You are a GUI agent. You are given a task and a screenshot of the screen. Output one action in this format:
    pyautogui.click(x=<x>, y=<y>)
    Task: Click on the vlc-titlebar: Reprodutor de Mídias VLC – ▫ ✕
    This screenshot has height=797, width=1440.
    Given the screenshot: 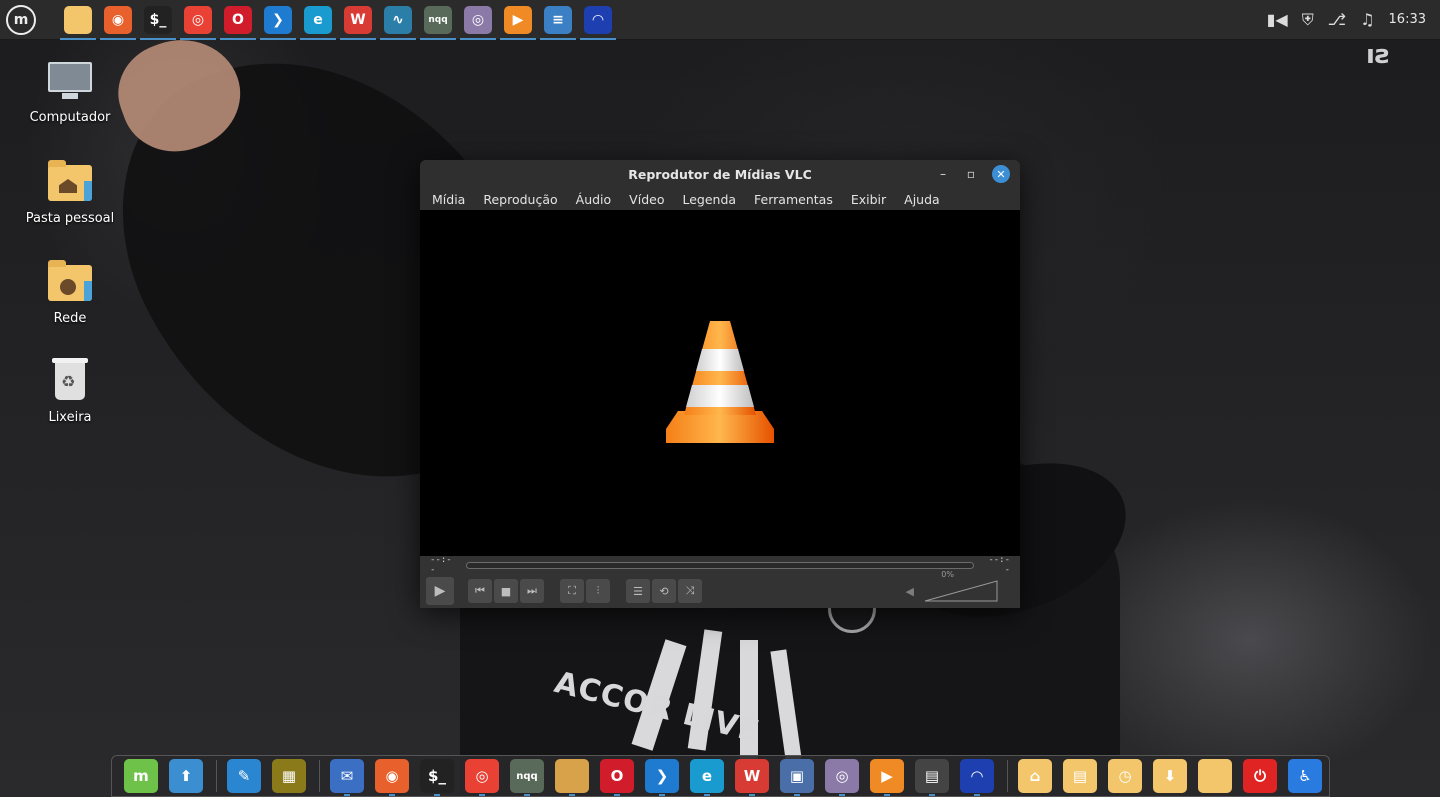 What is the action you would take?
    pyautogui.click(x=720, y=174)
    